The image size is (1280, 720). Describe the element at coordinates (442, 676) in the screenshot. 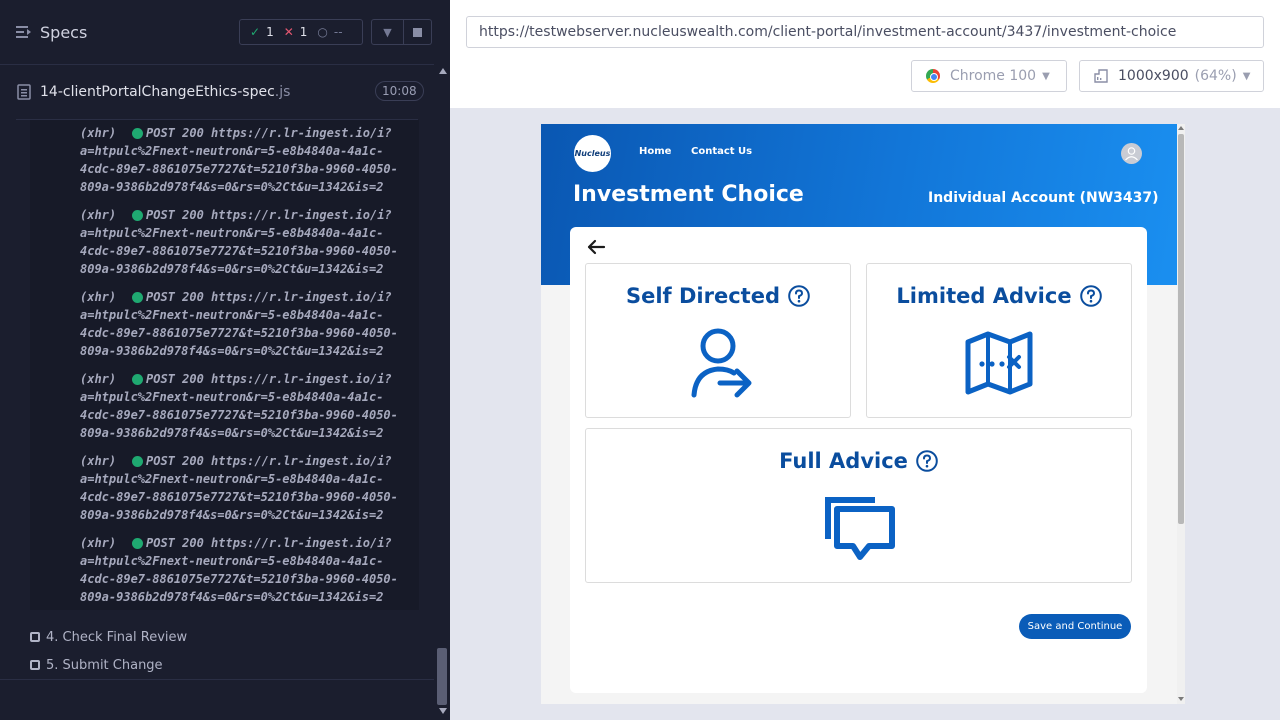

I see `scrollbar-thumb` at that location.